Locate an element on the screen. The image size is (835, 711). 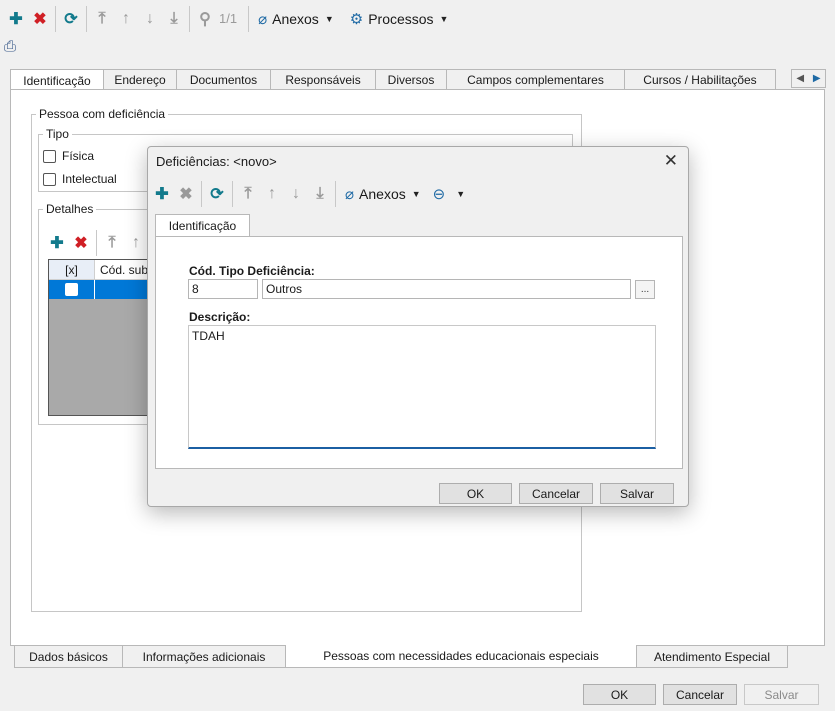
row-checkbox is located at coordinates (71, 289).